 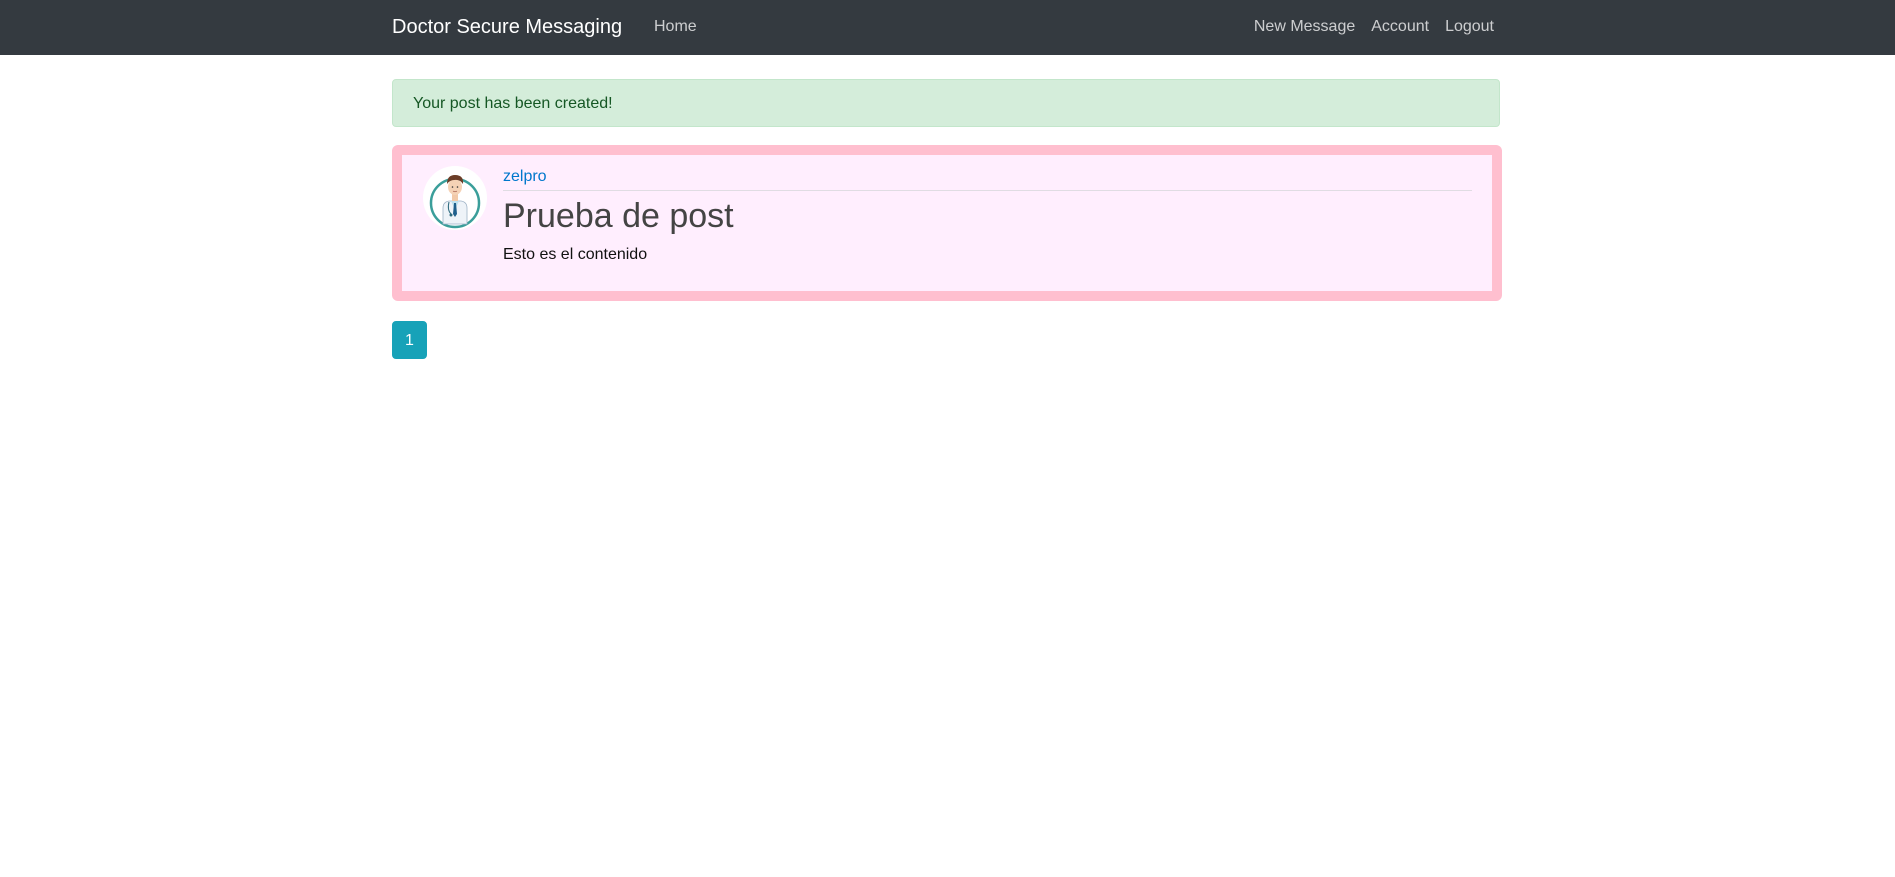 I want to click on post-title: Prueba de post, so click(x=987, y=216).